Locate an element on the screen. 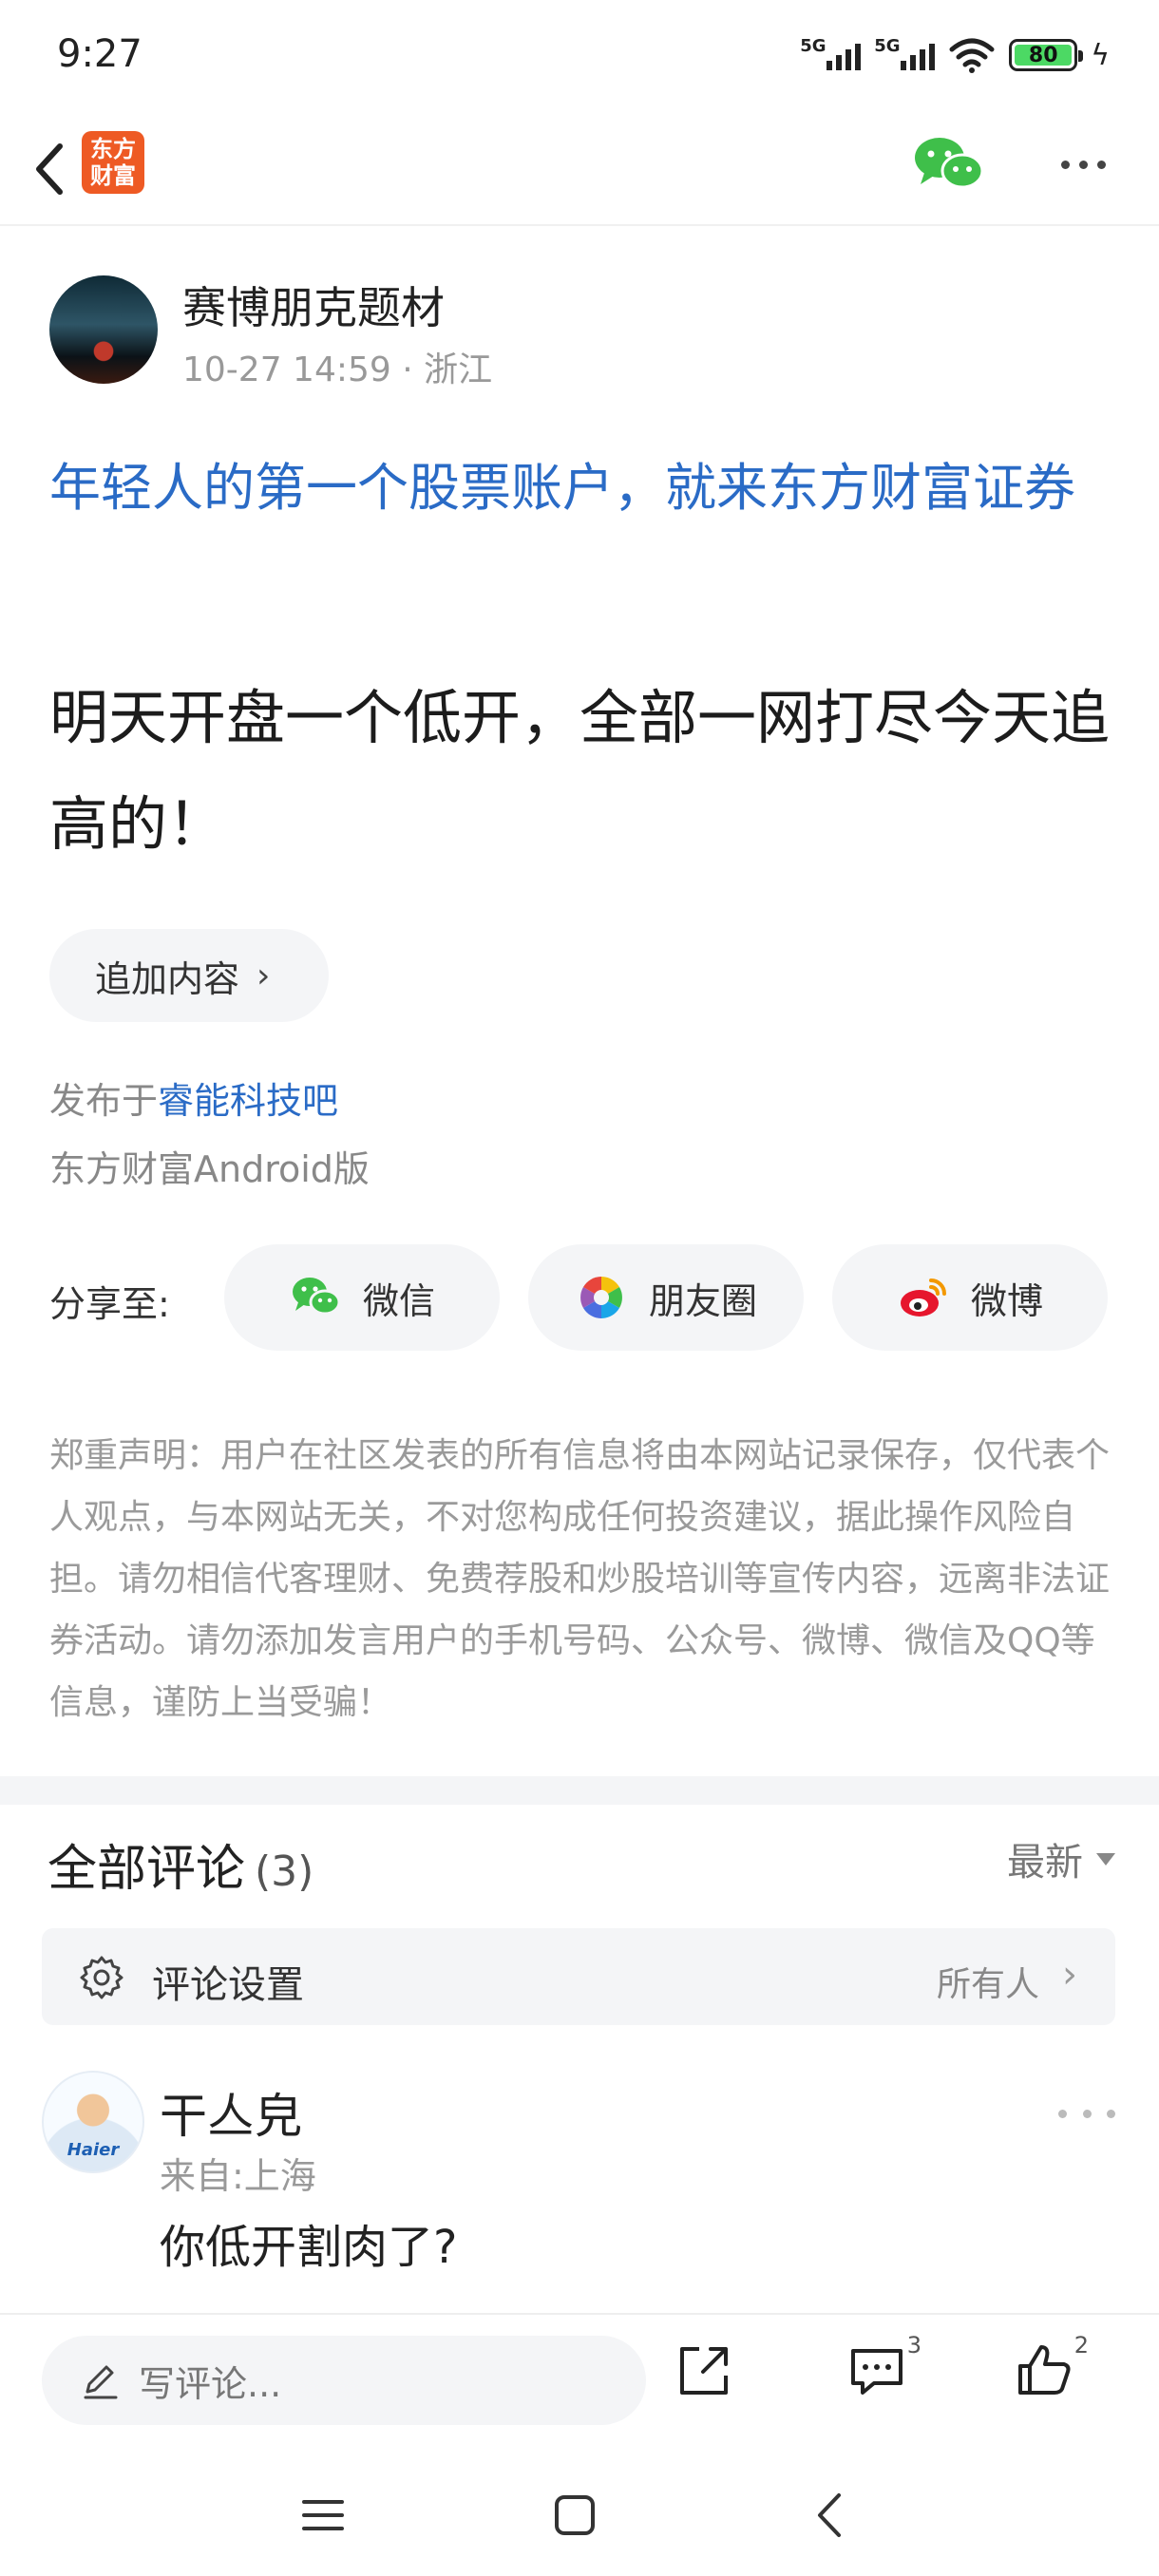 The image size is (1159, 2576). thumbs-up-icon is located at coordinates (1044, 2370).